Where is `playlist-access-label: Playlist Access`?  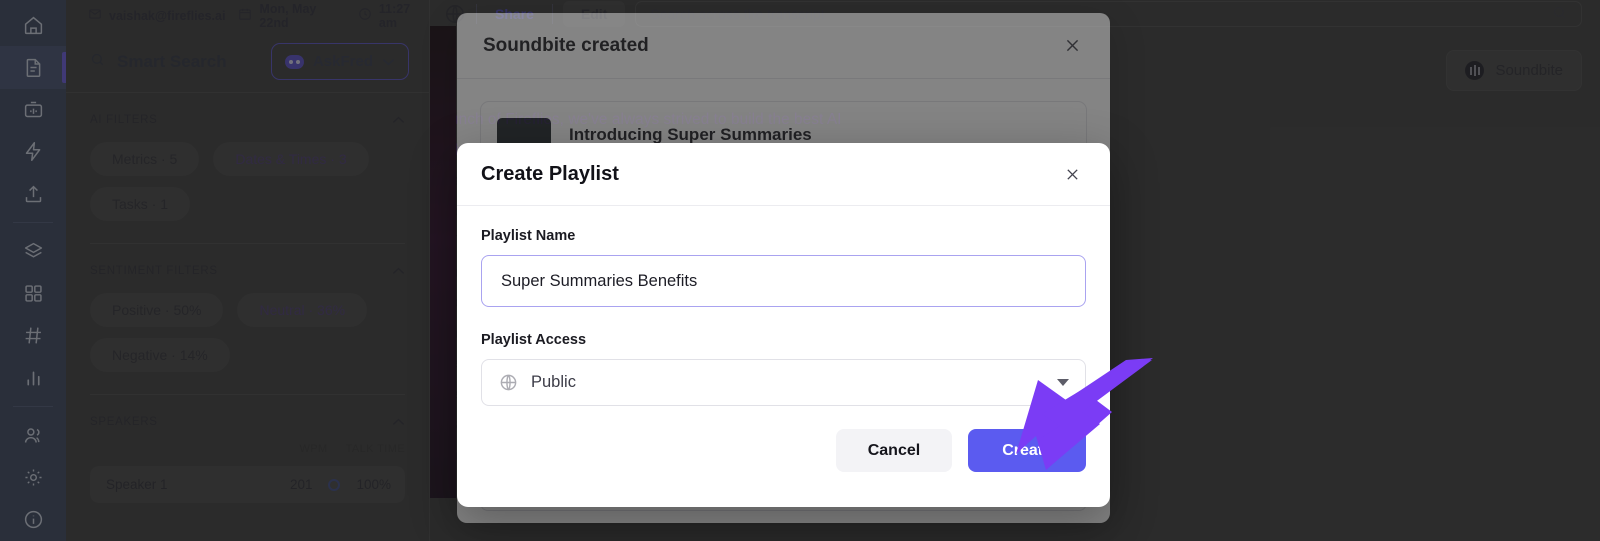 playlist-access-label: Playlist Access is located at coordinates (534, 340).